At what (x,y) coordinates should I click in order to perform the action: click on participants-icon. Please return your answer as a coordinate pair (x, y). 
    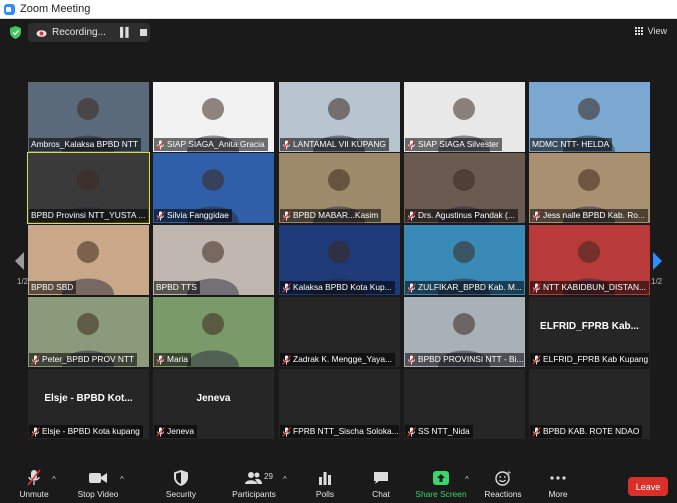
    Looking at the image, I should click on (254, 478).